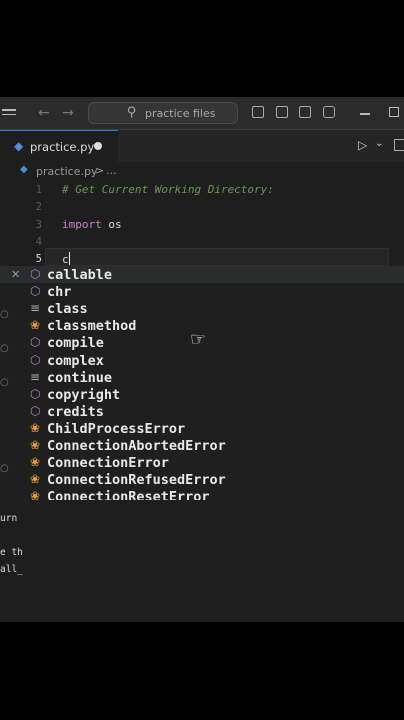 This screenshot has width=404, height=720. I want to click on split-editor-icon, so click(399, 145).